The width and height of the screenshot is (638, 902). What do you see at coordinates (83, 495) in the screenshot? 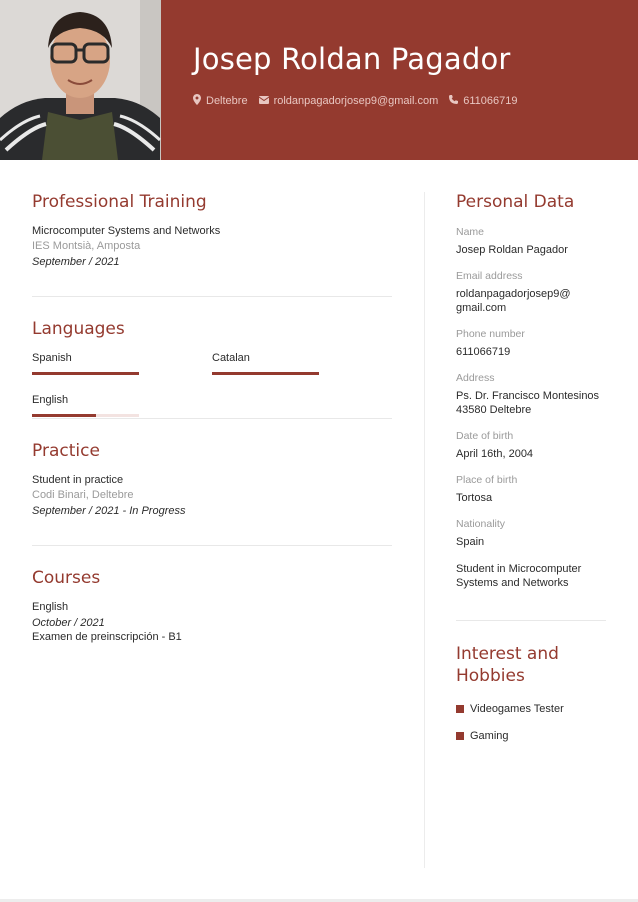
I see `practice-company: Codi Binari, Deltebre` at bounding box center [83, 495].